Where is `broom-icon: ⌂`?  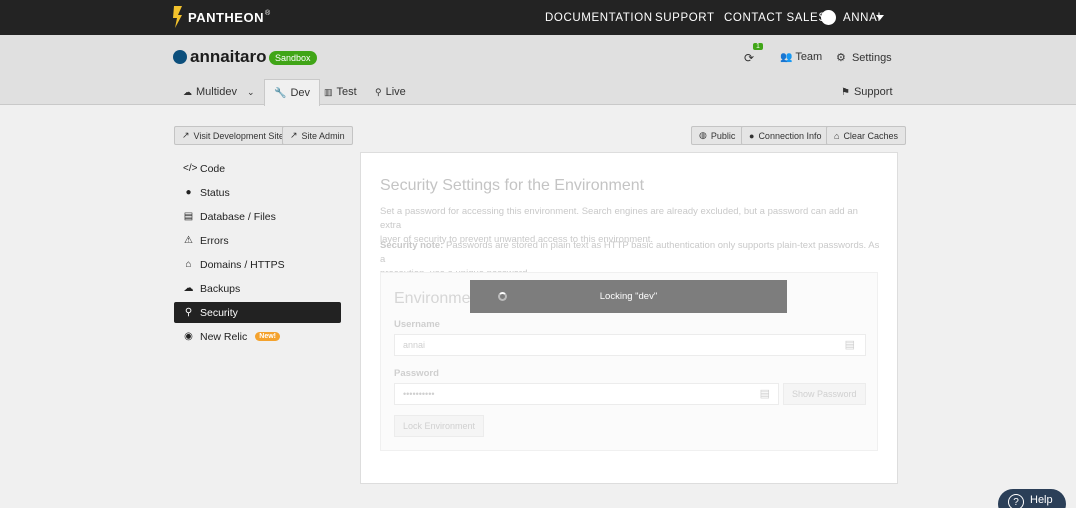
broom-icon: ⌂ is located at coordinates (837, 135).